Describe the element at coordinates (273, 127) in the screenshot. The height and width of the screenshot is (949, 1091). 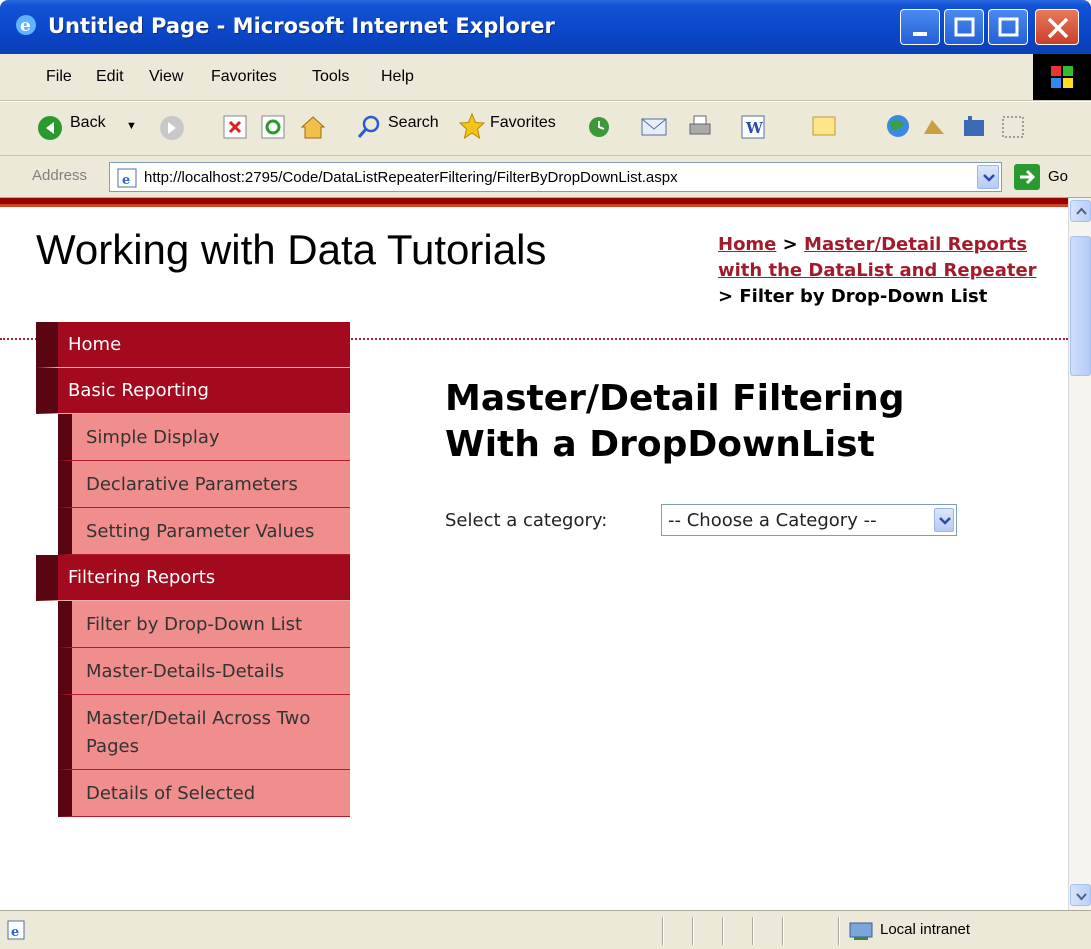
I see `refresh-icon` at that location.